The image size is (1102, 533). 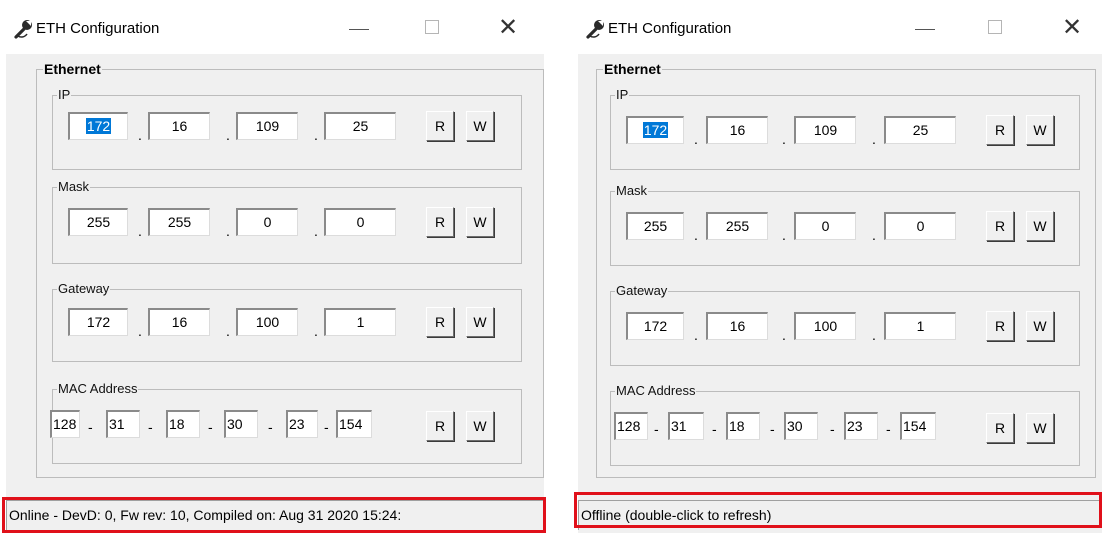 What do you see at coordinates (64, 94) in the screenshot?
I see `ip-label: IP` at bounding box center [64, 94].